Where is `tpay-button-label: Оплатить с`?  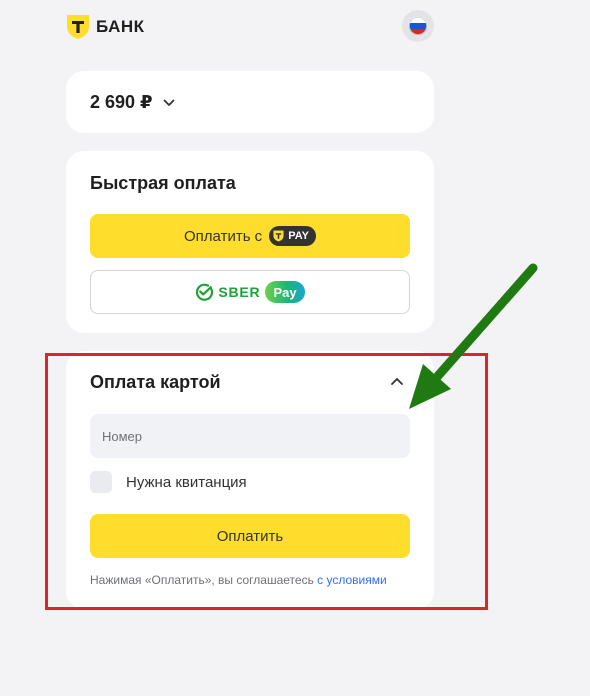 tpay-button-label: Оплатить с is located at coordinates (223, 236).